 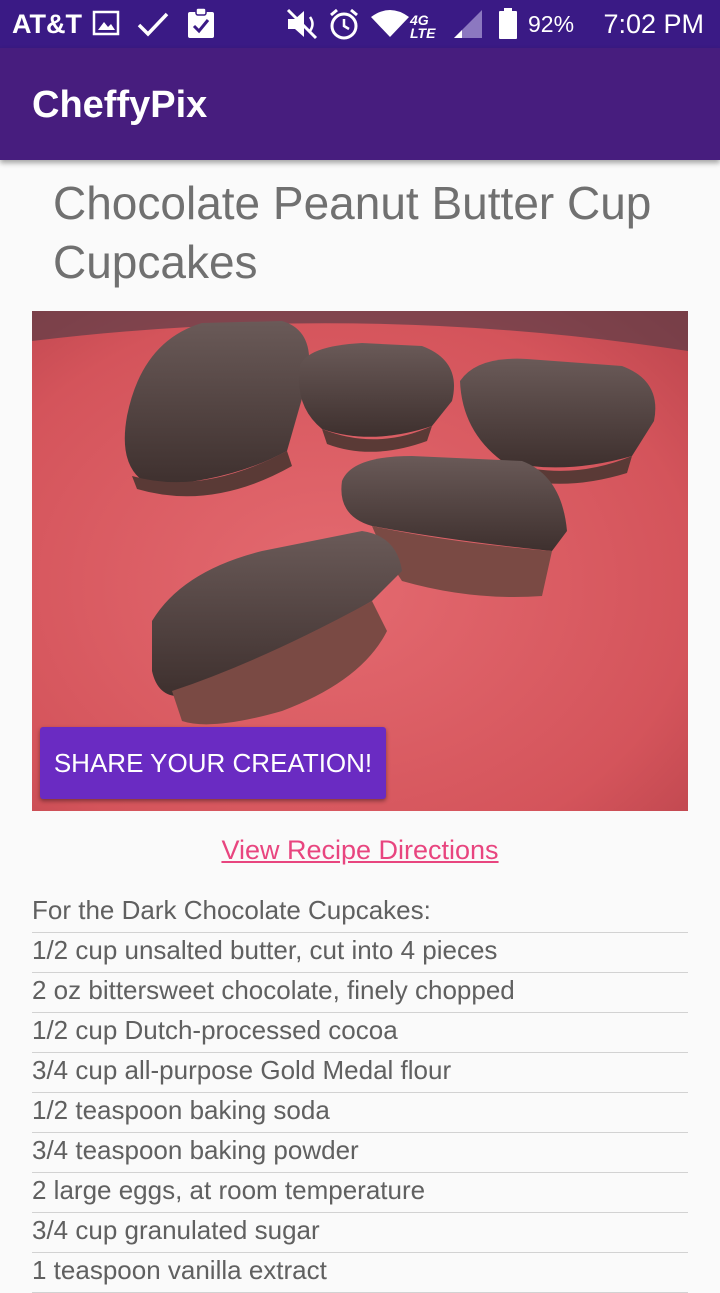 I want to click on check-icon, so click(x=153, y=24).